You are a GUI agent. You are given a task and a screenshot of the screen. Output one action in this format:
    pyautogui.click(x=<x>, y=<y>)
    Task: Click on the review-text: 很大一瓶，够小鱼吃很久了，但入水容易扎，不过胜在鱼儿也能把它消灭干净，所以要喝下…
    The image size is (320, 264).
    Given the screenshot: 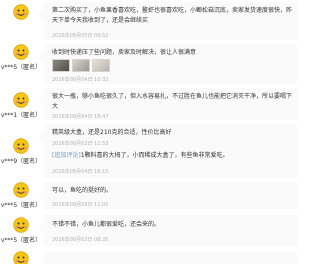 What is the action you would take?
    pyautogui.click(x=172, y=101)
    